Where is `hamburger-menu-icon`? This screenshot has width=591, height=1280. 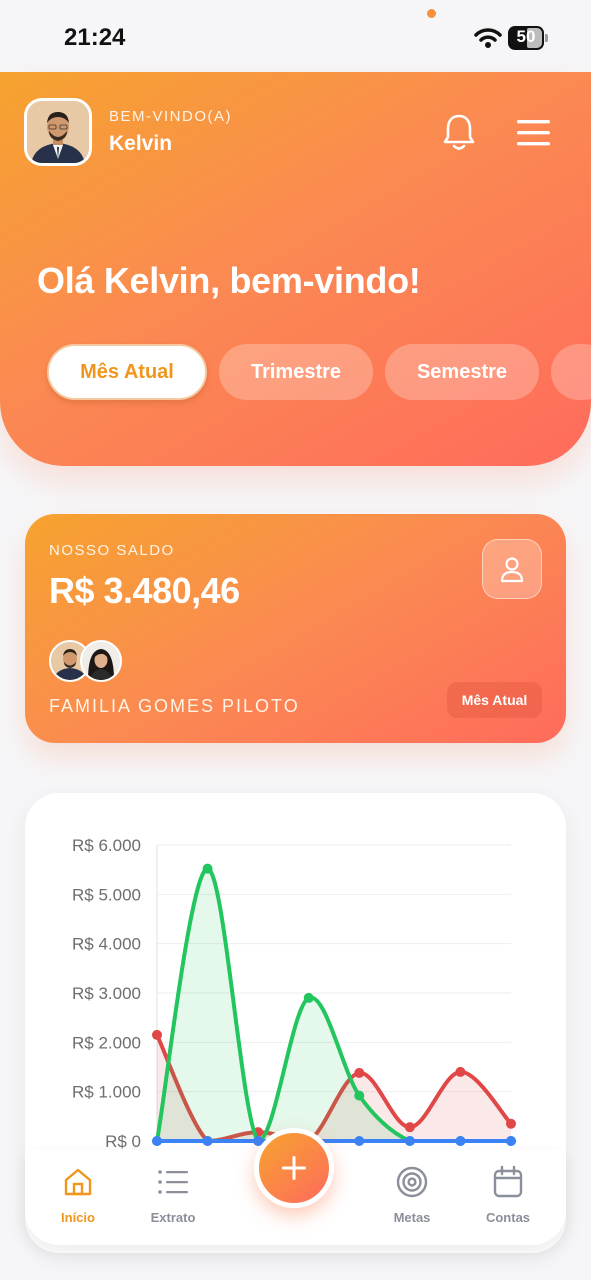
hamburger-menu-icon is located at coordinates (534, 133).